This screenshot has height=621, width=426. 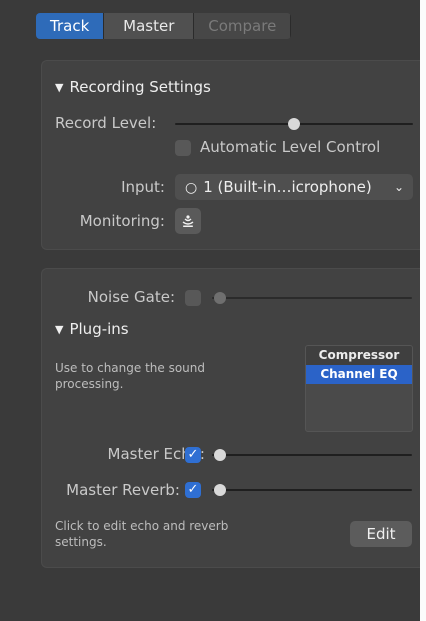 I want to click on noise-gate-checkbox, so click(x=193, y=298).